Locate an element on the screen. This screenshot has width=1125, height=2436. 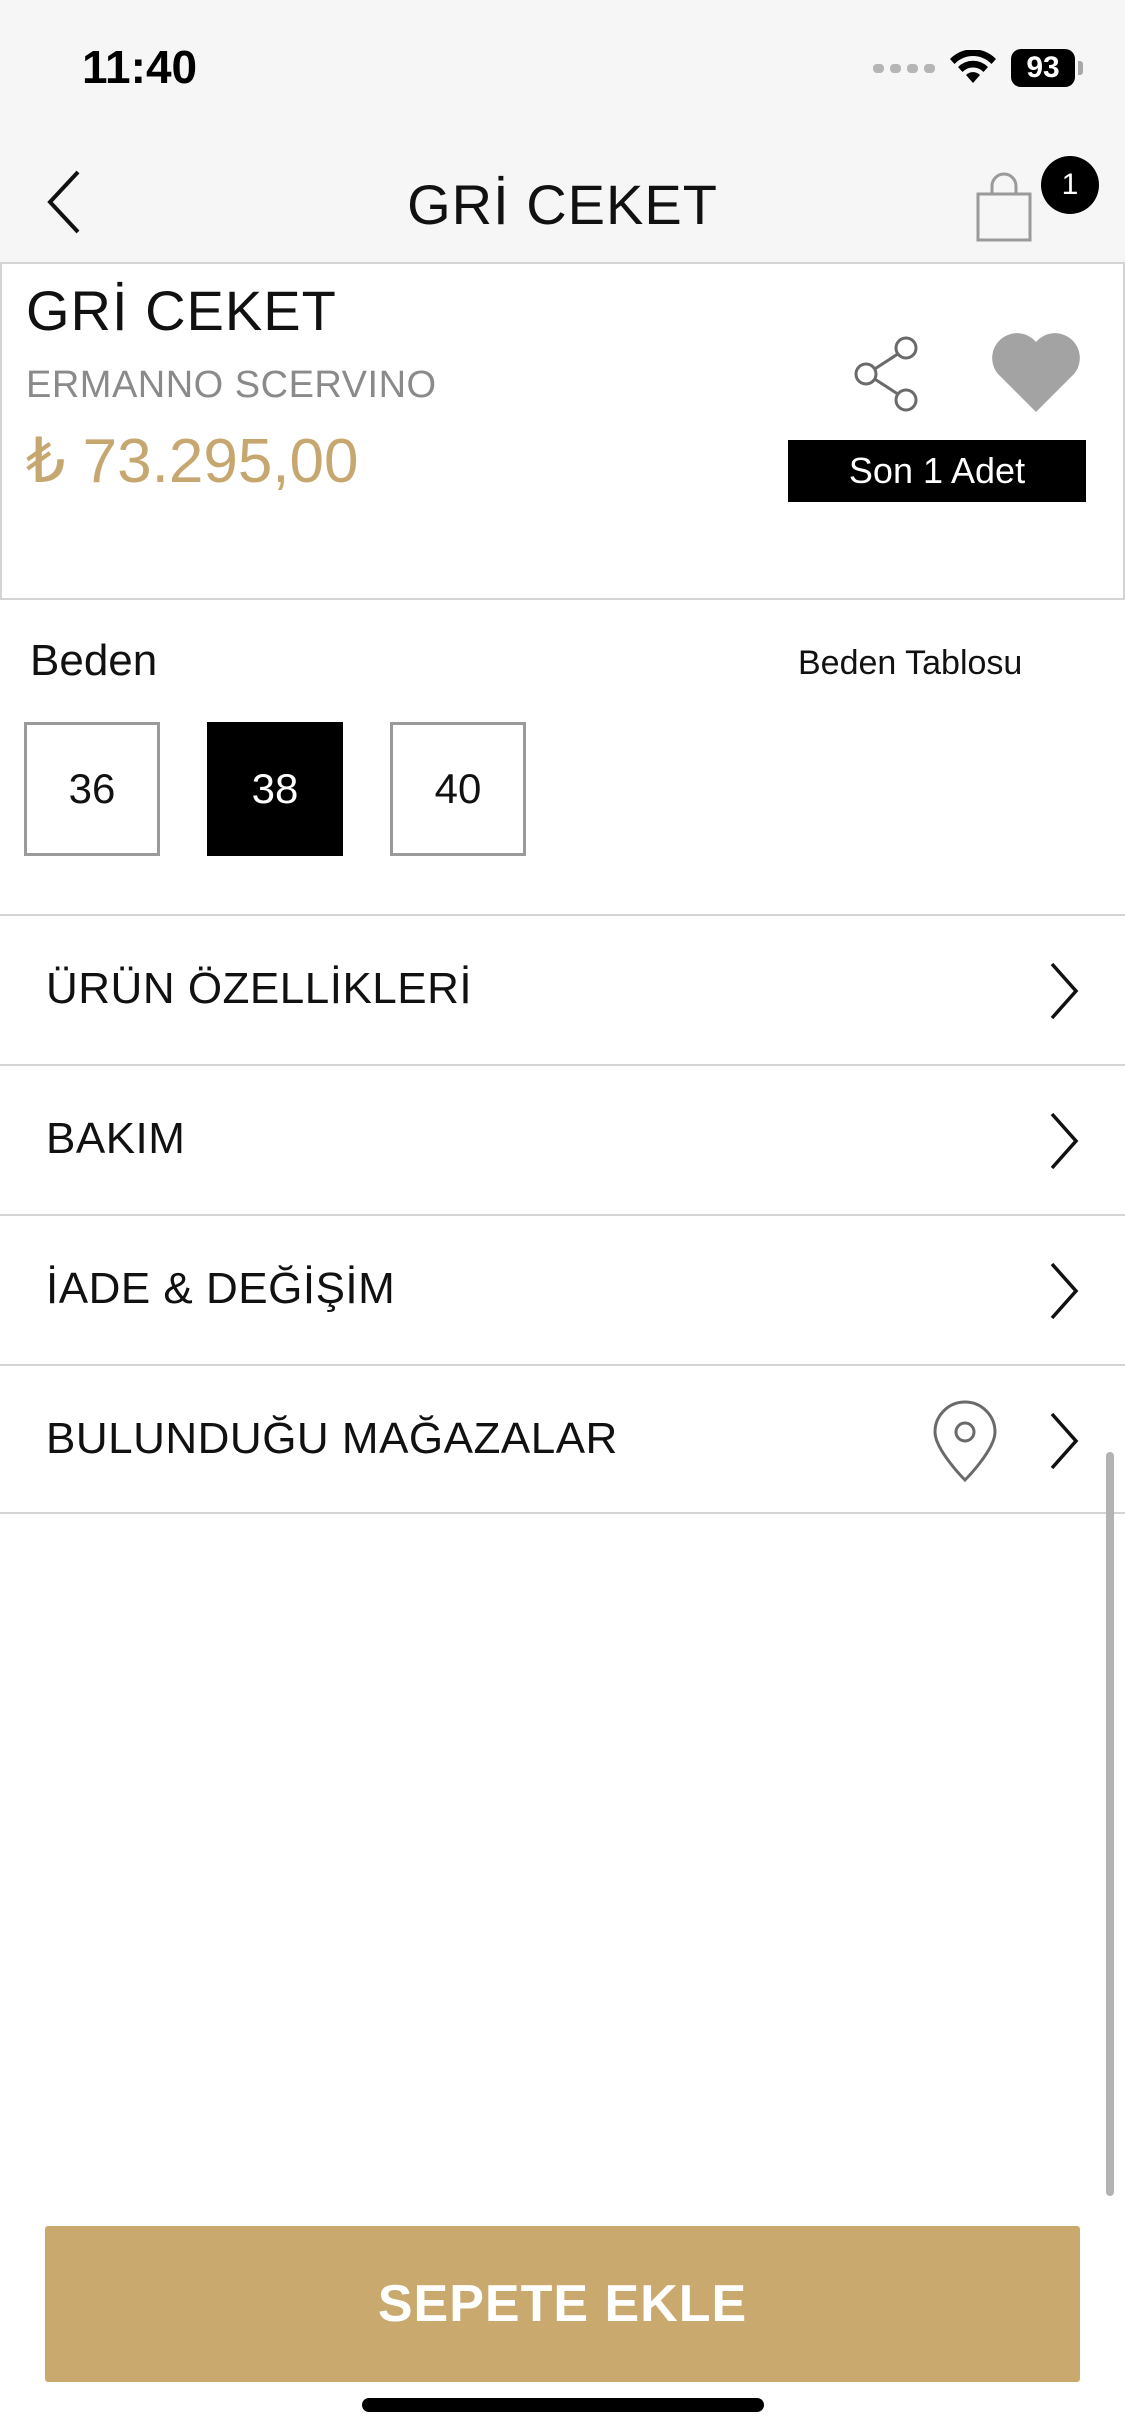
size-option-40: 40 is located at coordinates (458, 789).